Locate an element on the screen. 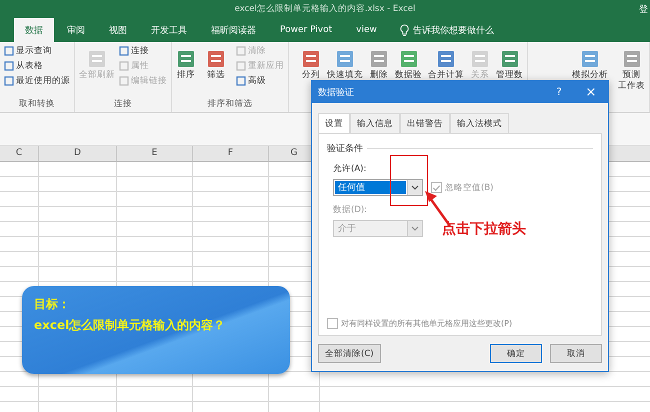 The image size is (650, 412). group-label: 取和转换 is located at coordinates (37, 104).